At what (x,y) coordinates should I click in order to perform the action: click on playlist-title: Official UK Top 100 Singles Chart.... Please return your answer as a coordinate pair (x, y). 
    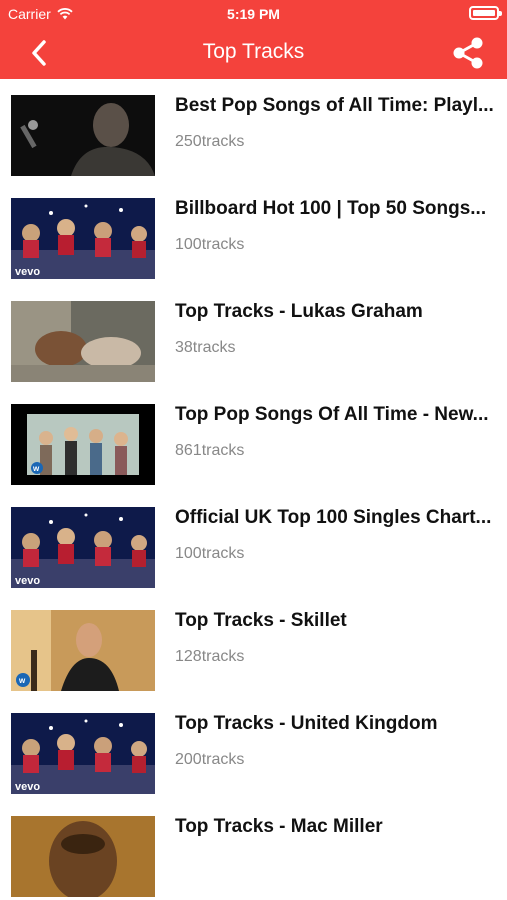
    Looking at the image, I should click on (333, 517).